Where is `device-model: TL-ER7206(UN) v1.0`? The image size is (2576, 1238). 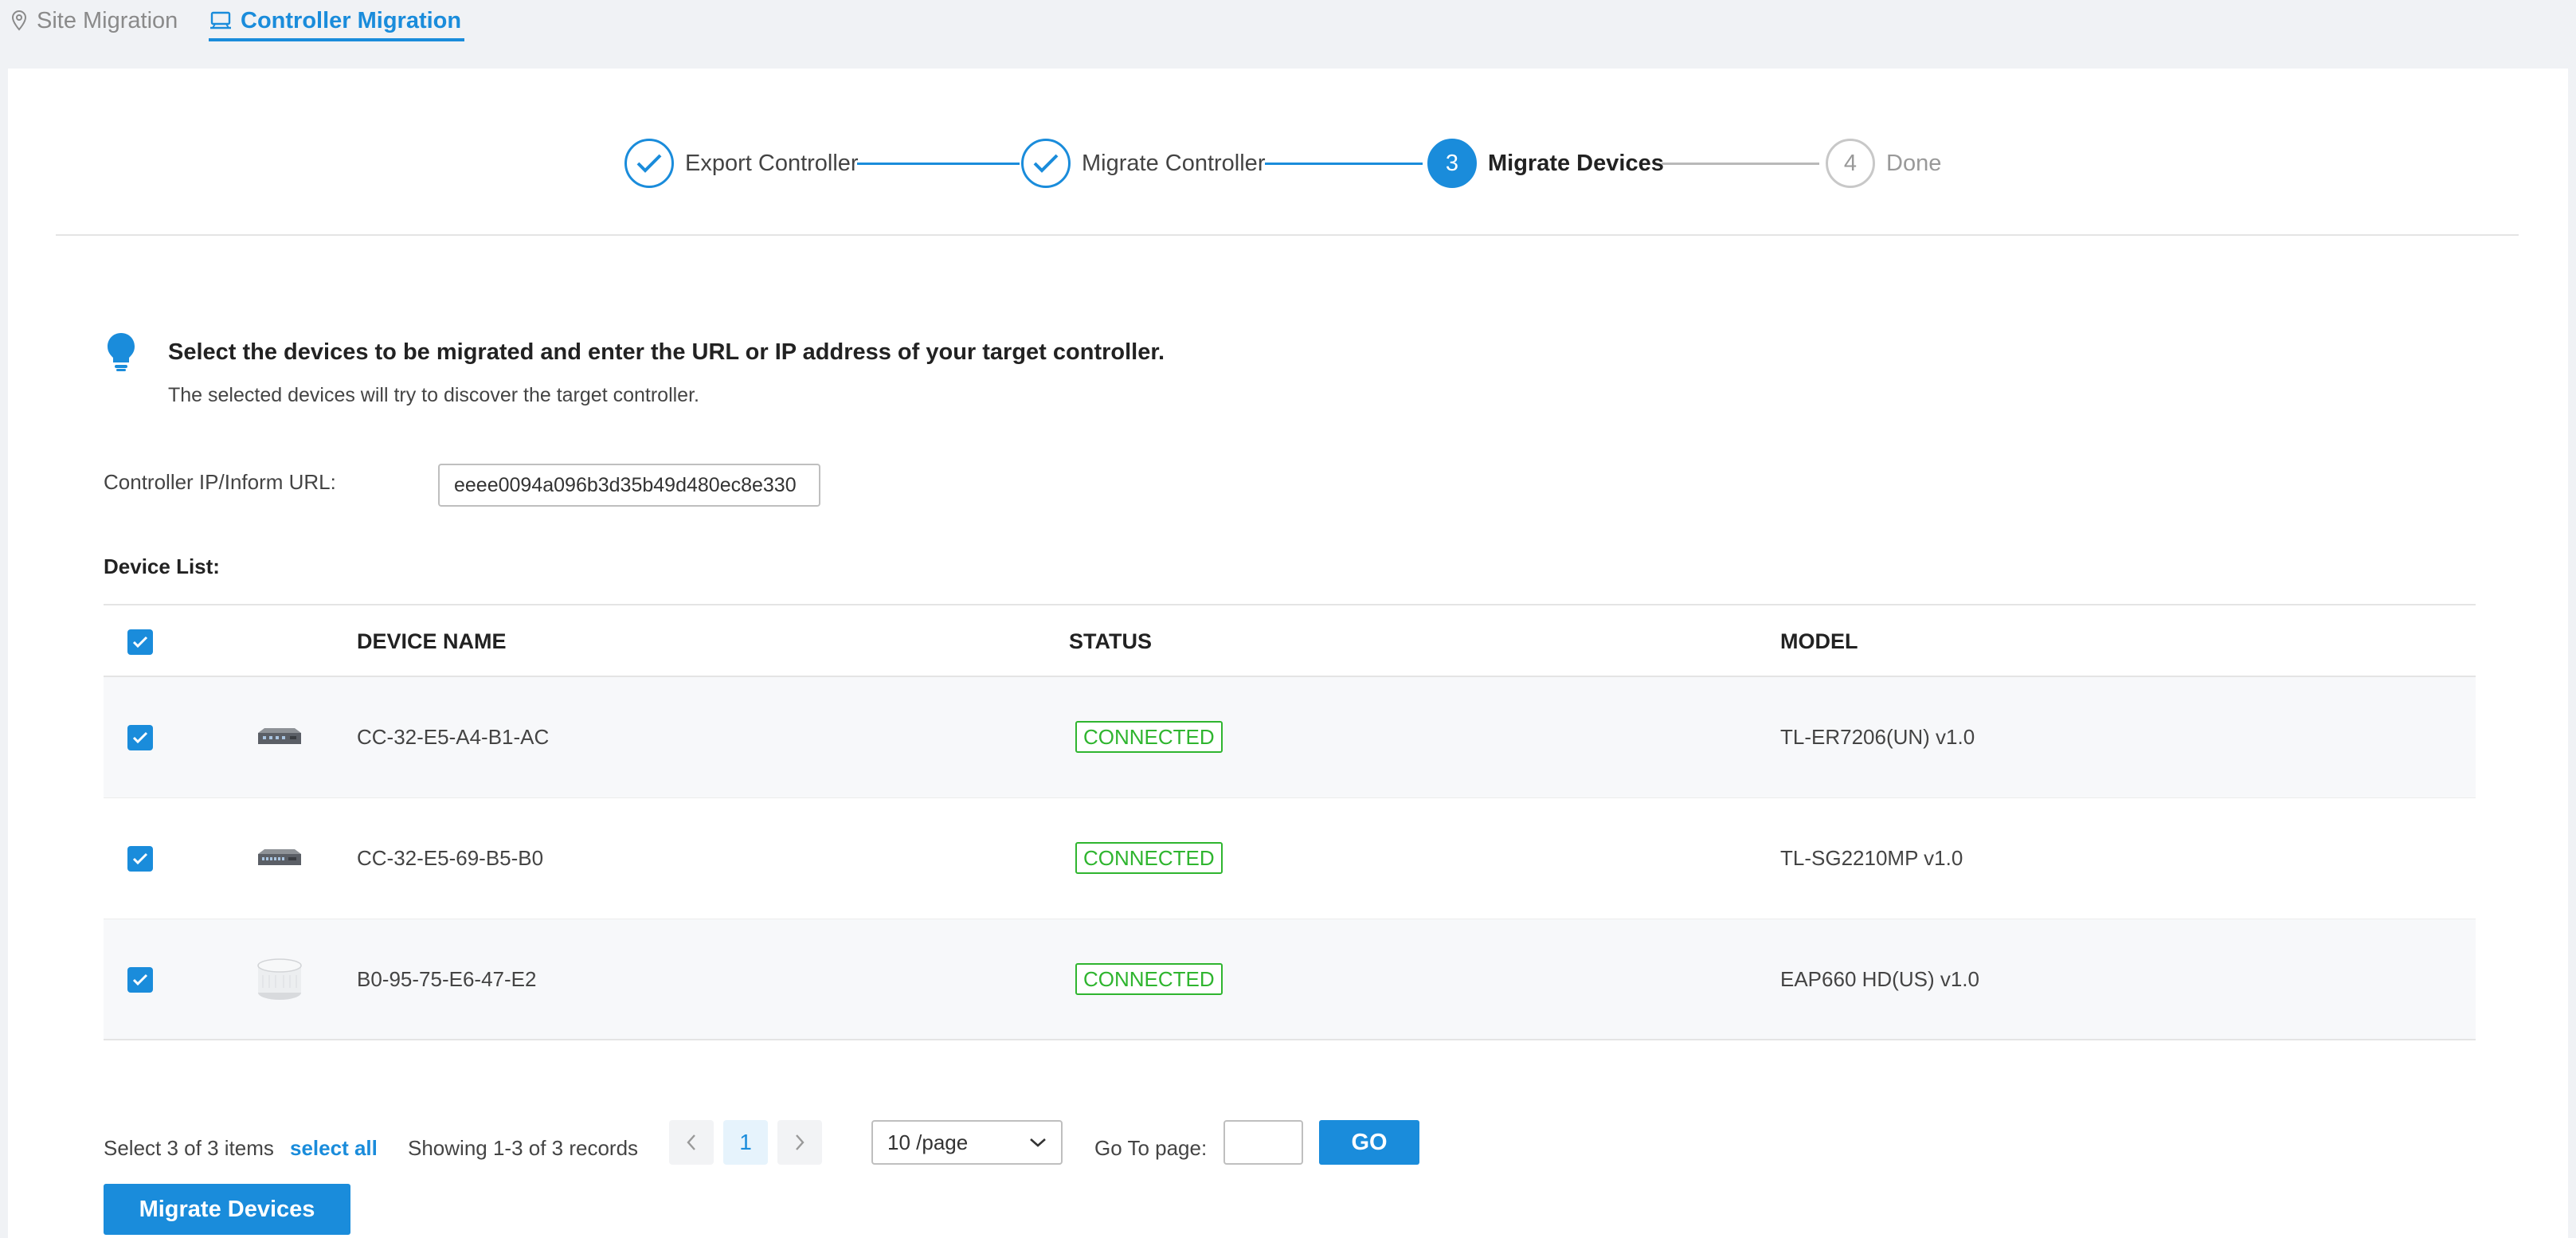 device-model: TL-ER7206(UN) v1.0 is located at coordinates (1877, 737).